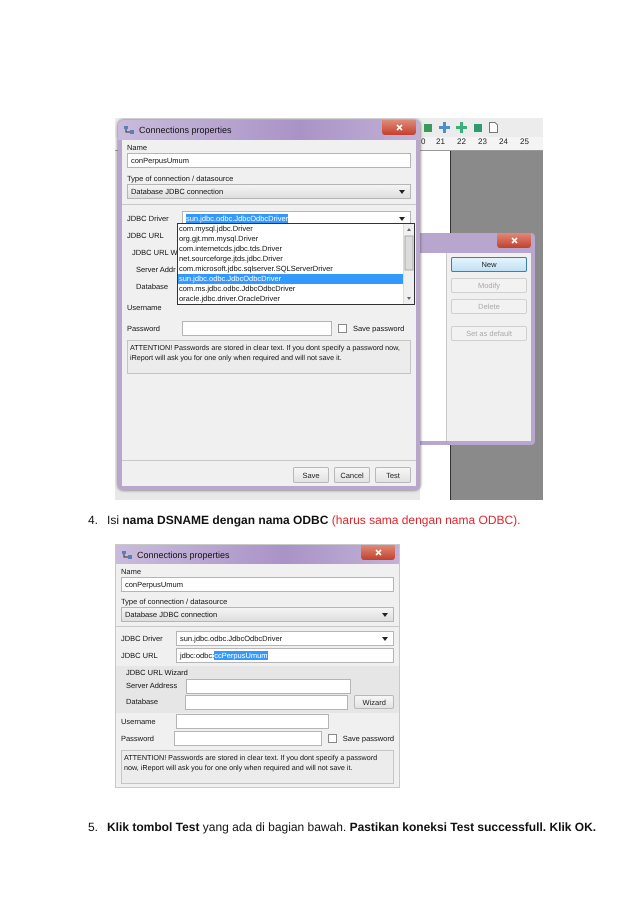 The image size is (638, 902). What do you see at coordinates (313, 520) in the screenshot?
I see `instruction-text: Isi nama DSNAME dengan nama ODBC (harus sama dengan nama ODBC).` at bounding box center [313, 520].